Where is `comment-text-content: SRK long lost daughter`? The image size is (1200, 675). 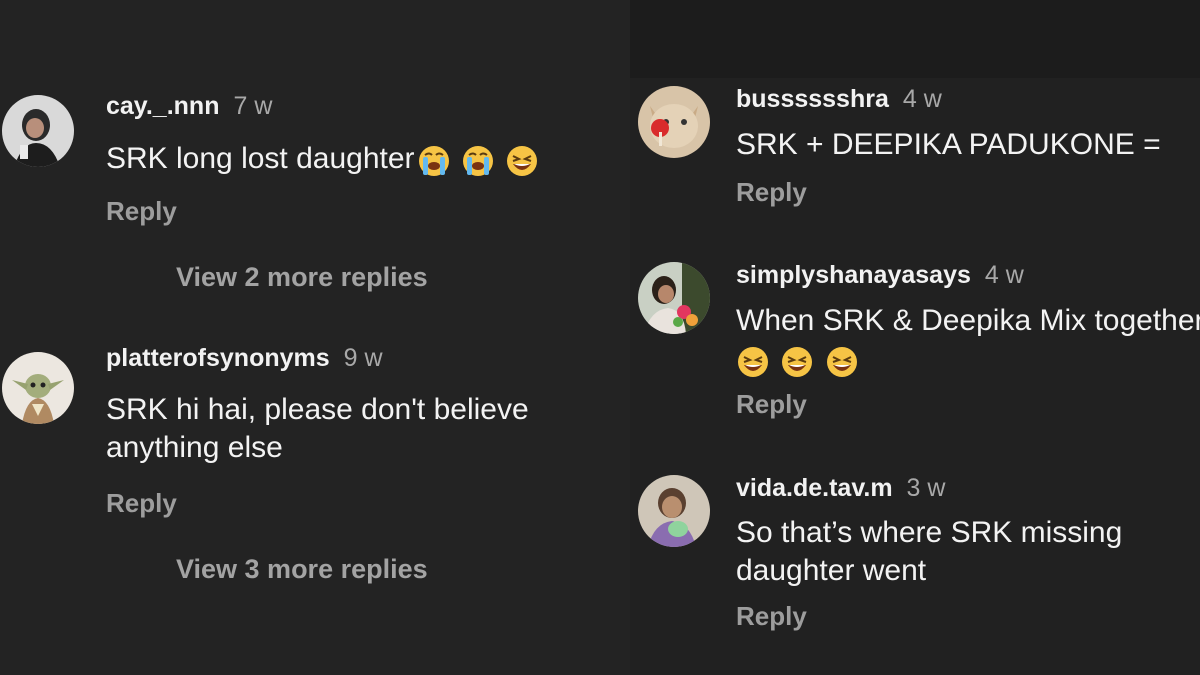
comment-text-content: SRK long lost daughter is located at coordinates (260, 158).